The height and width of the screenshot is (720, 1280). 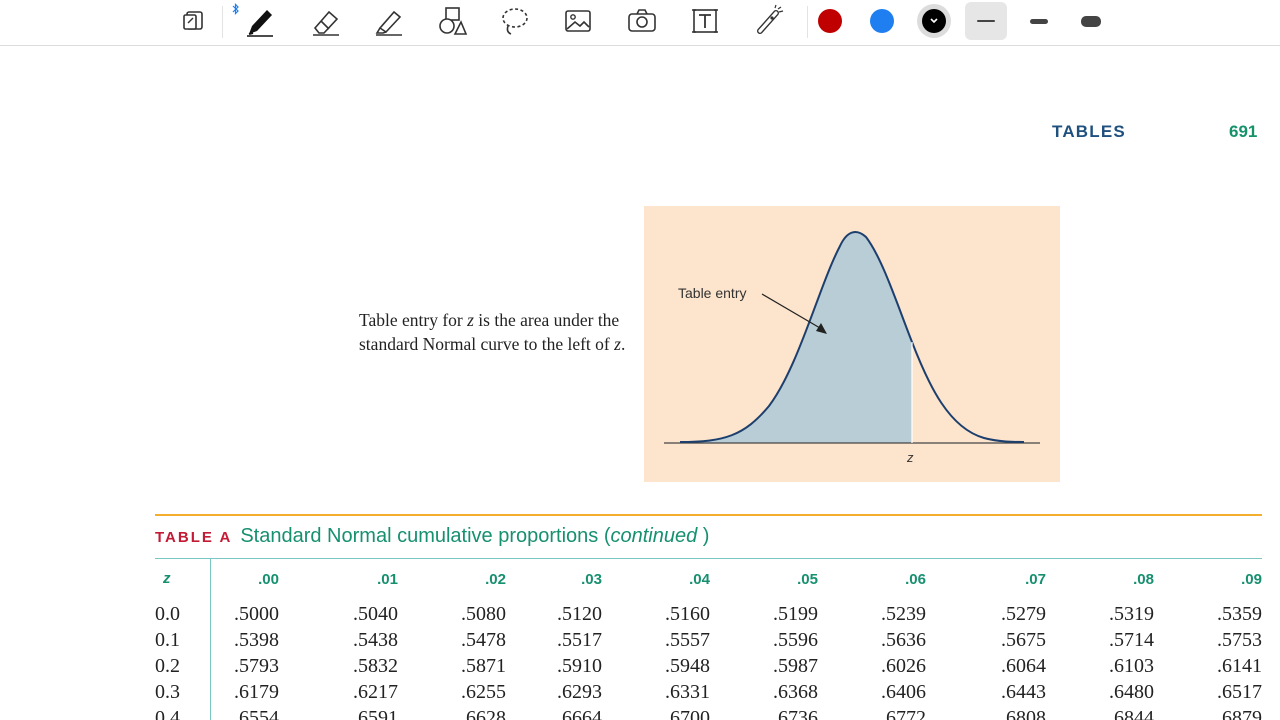 I want to click on column-header: .02, so click(x=495, y=579).